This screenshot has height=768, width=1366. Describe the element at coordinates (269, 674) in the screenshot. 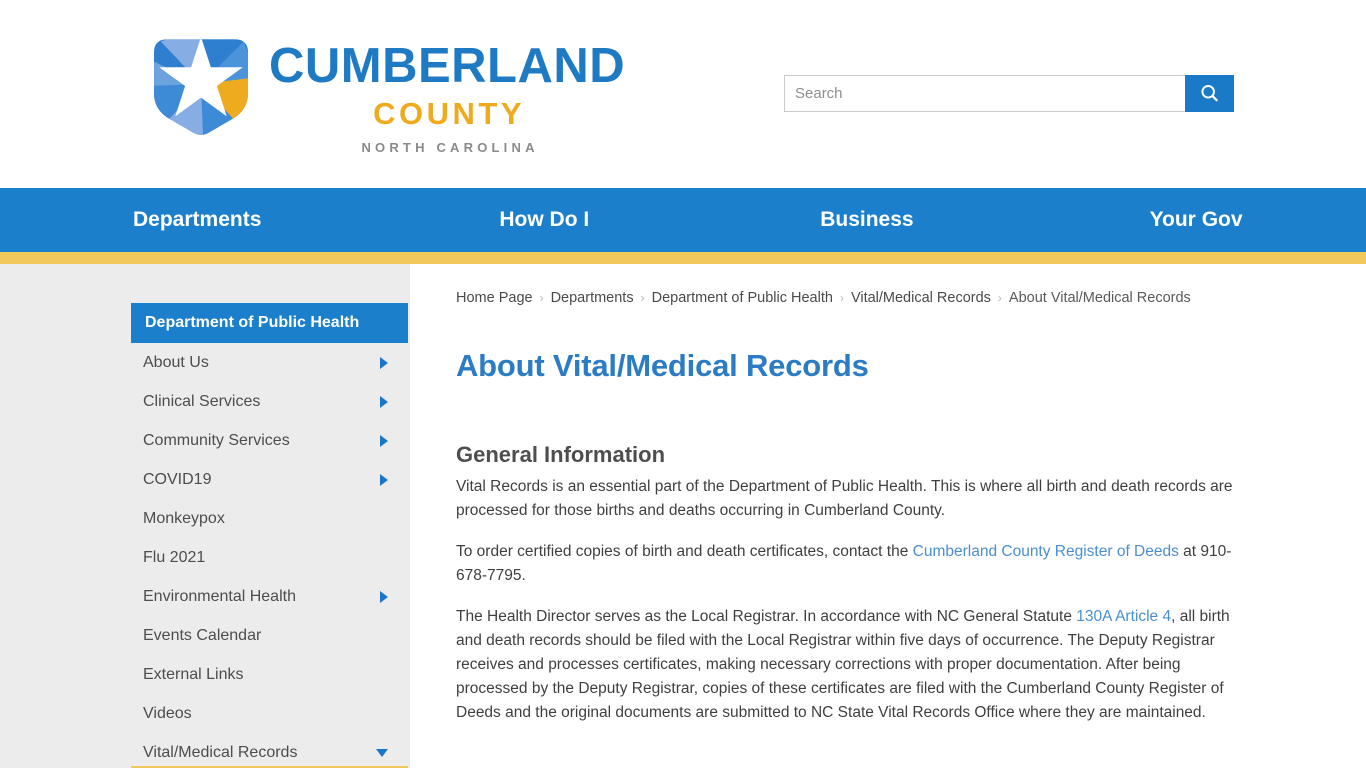

I see `sidebar-item-external-links: External Links` at that location.